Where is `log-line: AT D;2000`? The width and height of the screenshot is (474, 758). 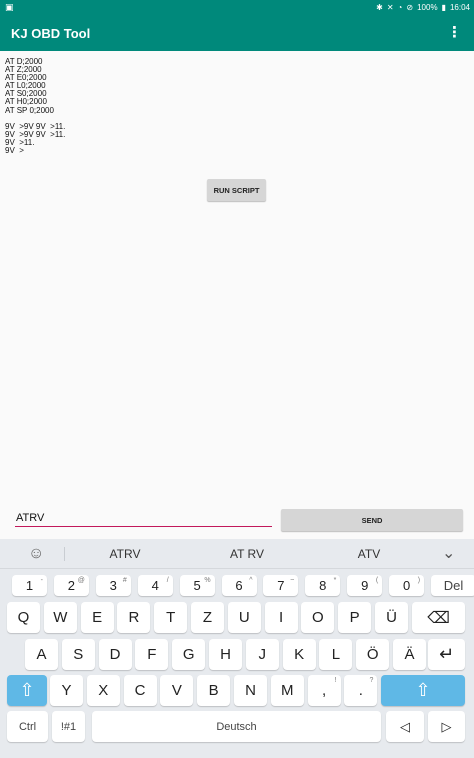 log-line: AT D;2000 is located at coordinates (24, 61).